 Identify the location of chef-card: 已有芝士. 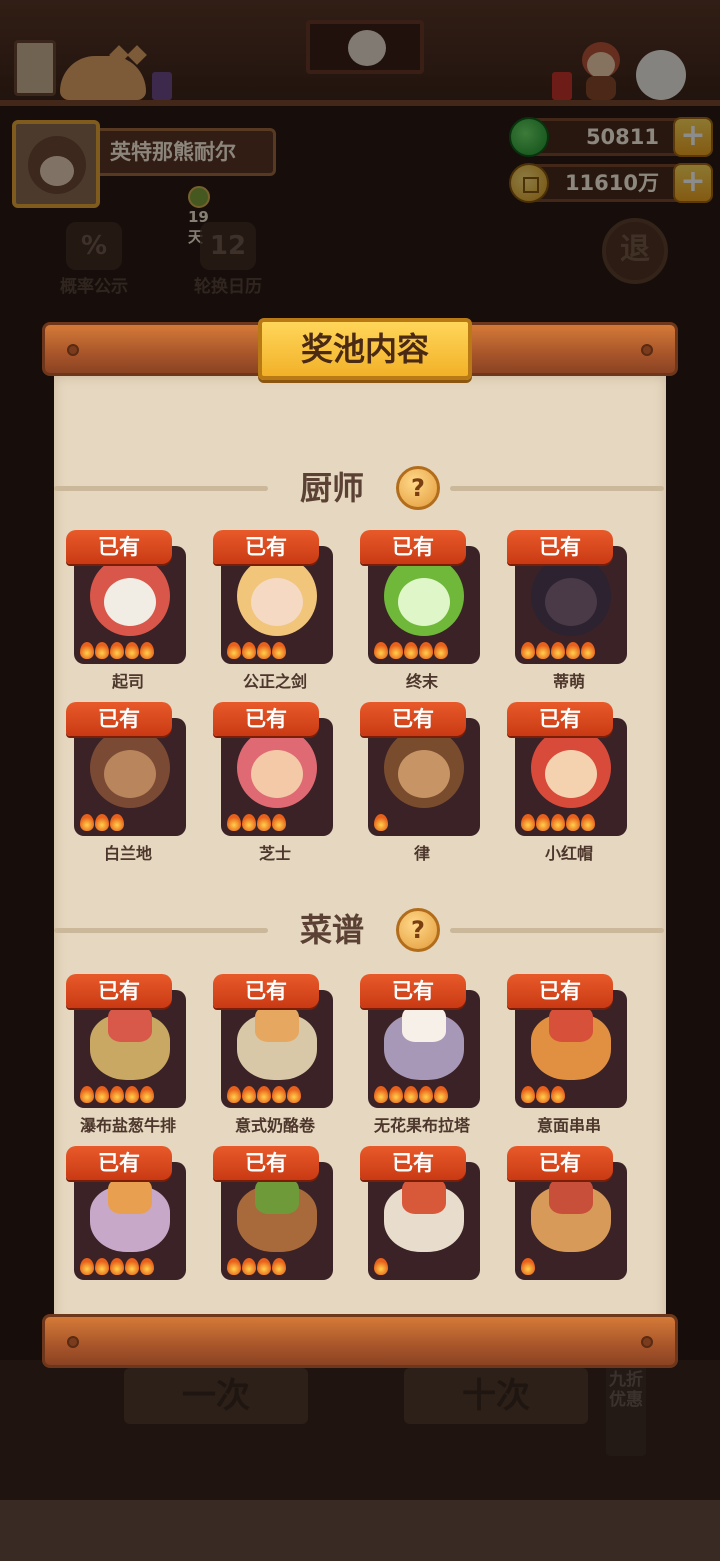
(275, 786).